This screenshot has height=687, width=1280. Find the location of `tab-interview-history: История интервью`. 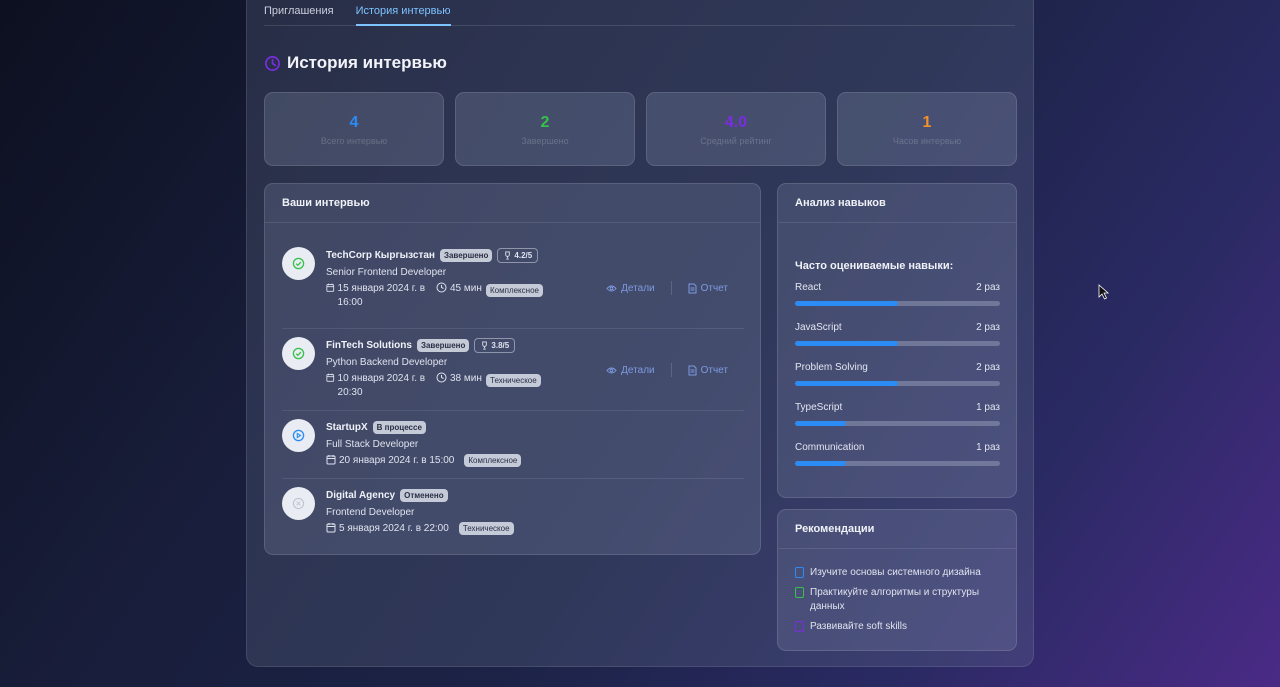

tab-interview-history: История интервью is located at coordinates (403, 13).